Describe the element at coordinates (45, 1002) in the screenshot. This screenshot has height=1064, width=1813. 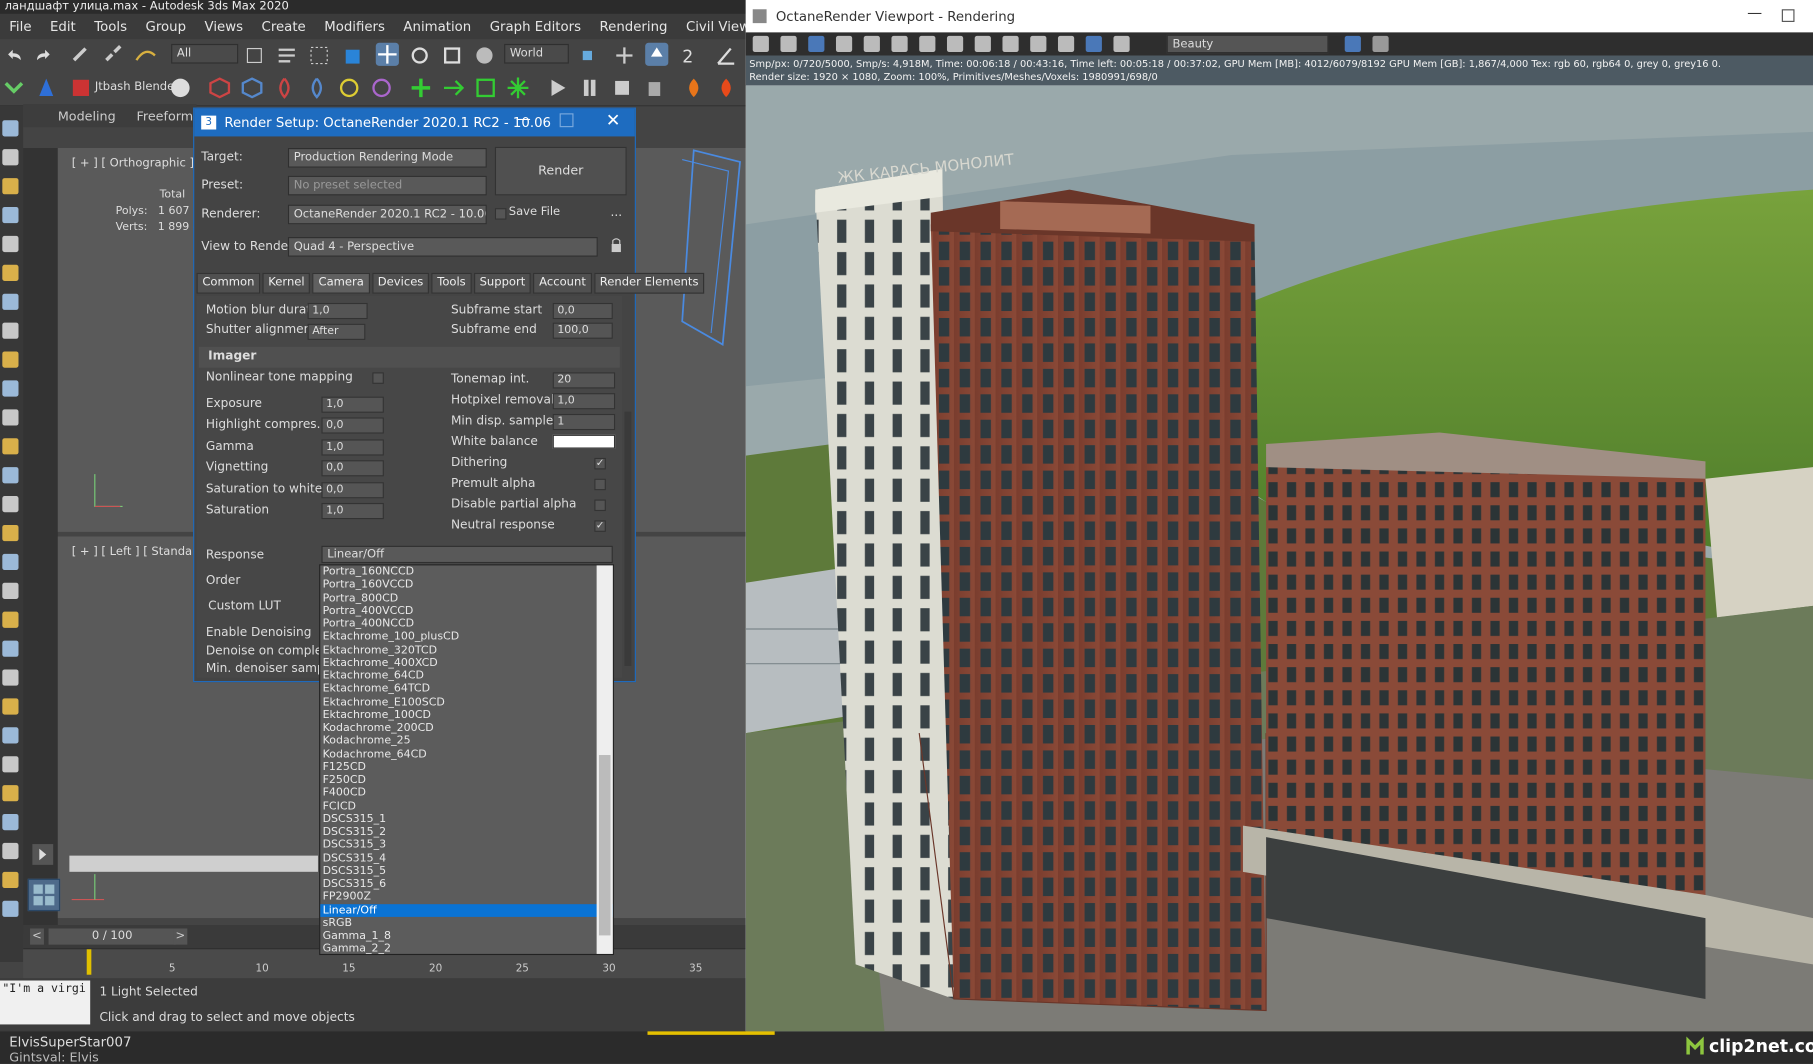
I see `maxscript-listener: "I'm a virgi` at that location.